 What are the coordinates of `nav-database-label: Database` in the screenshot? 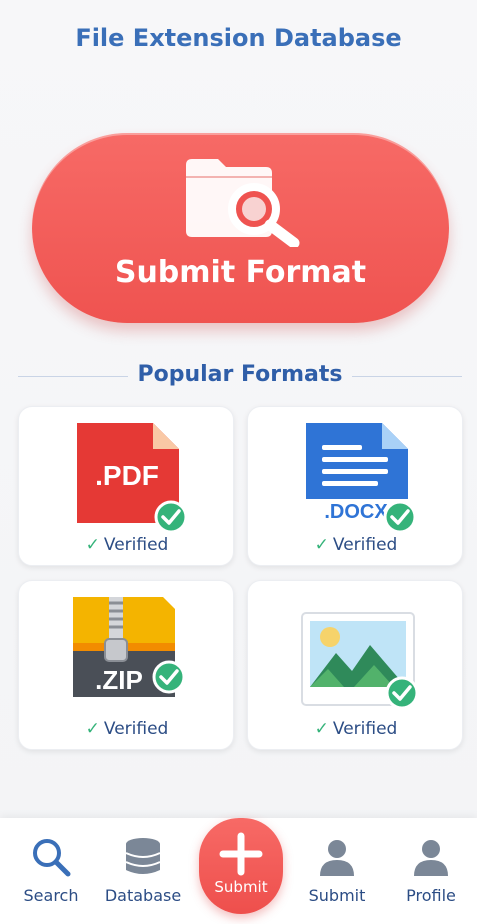 It's located at (143, 895).